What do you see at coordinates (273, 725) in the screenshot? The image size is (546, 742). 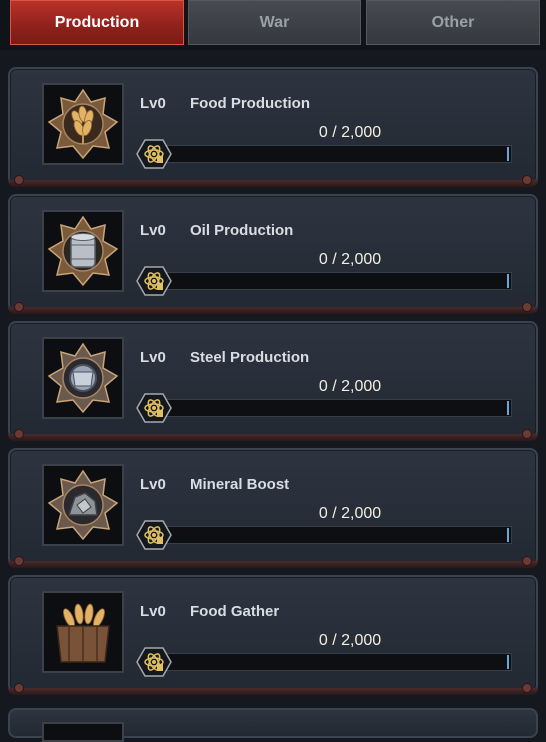 I see `card-partial` at bounding box center [273, 725].